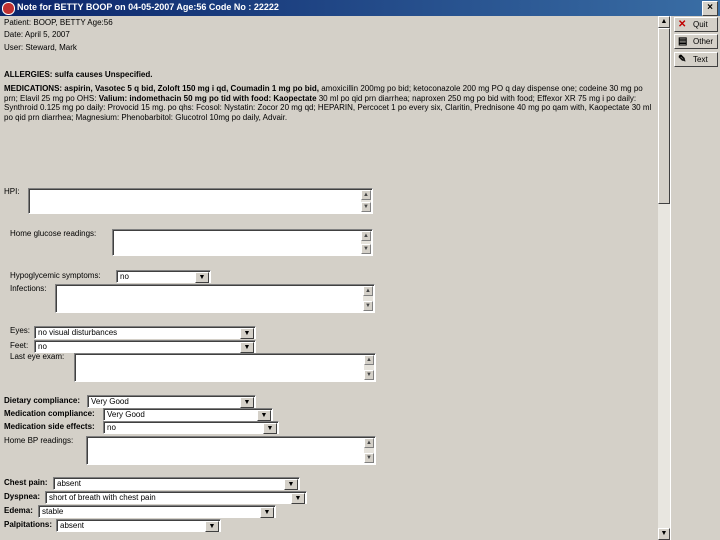 Image resolution: width=720 pixels, height=540 pixels. I want to click on home-bp-scrollbar: ▲ ▼, so click(369, 450).